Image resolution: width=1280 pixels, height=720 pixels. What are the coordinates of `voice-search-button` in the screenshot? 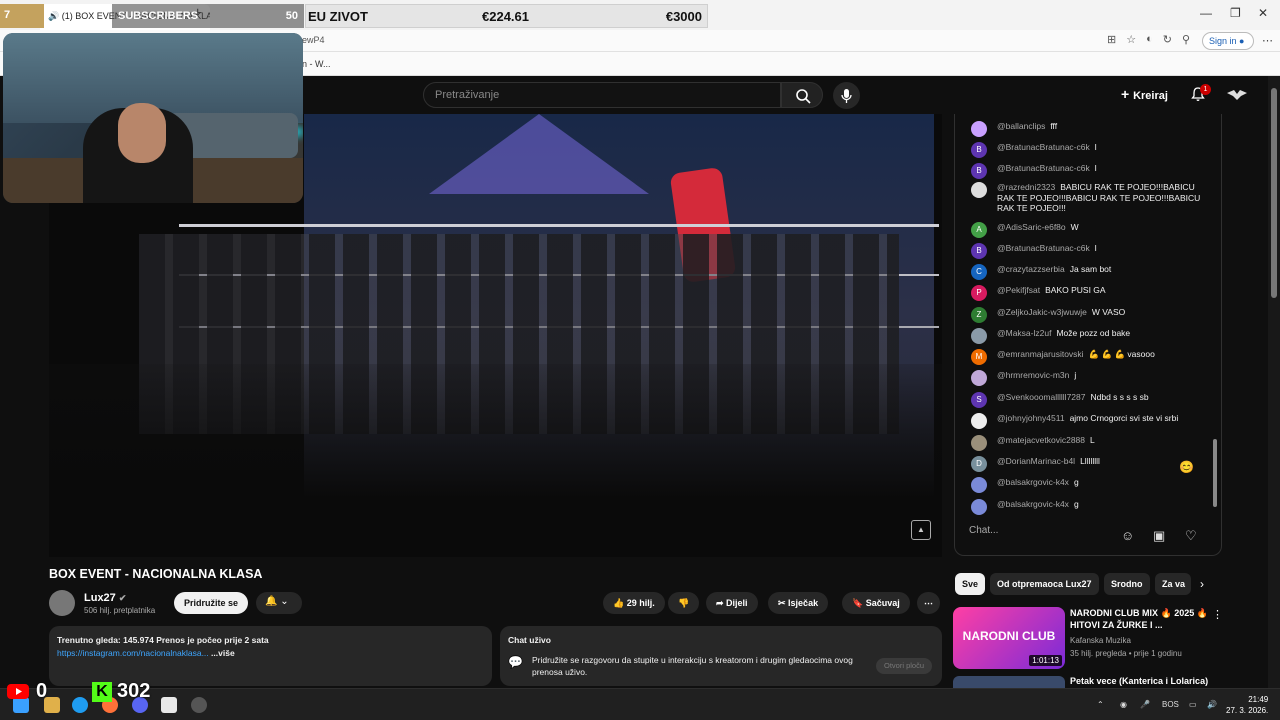 It's located at (846, 95).